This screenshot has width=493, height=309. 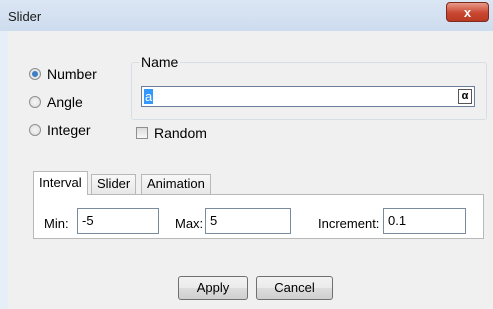 I want to click on tab-interval: Interval, so click(x=60, y=183).